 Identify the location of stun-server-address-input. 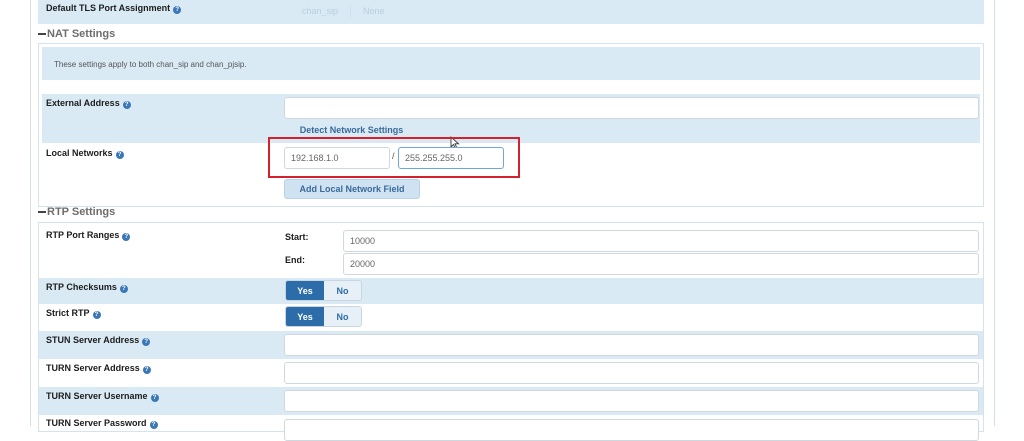
(631, 345).